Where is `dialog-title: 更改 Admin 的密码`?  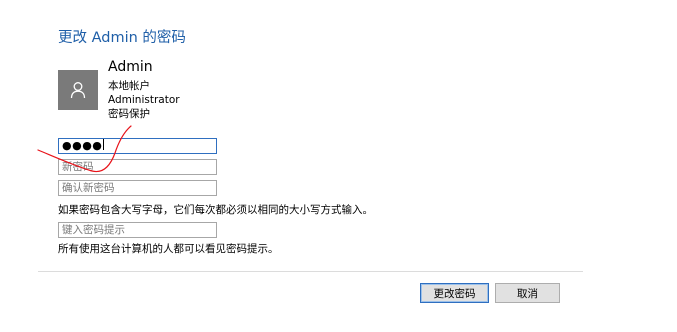 dialog-title: 更改 Admin 的密码 is located at coordinates (122, 38).